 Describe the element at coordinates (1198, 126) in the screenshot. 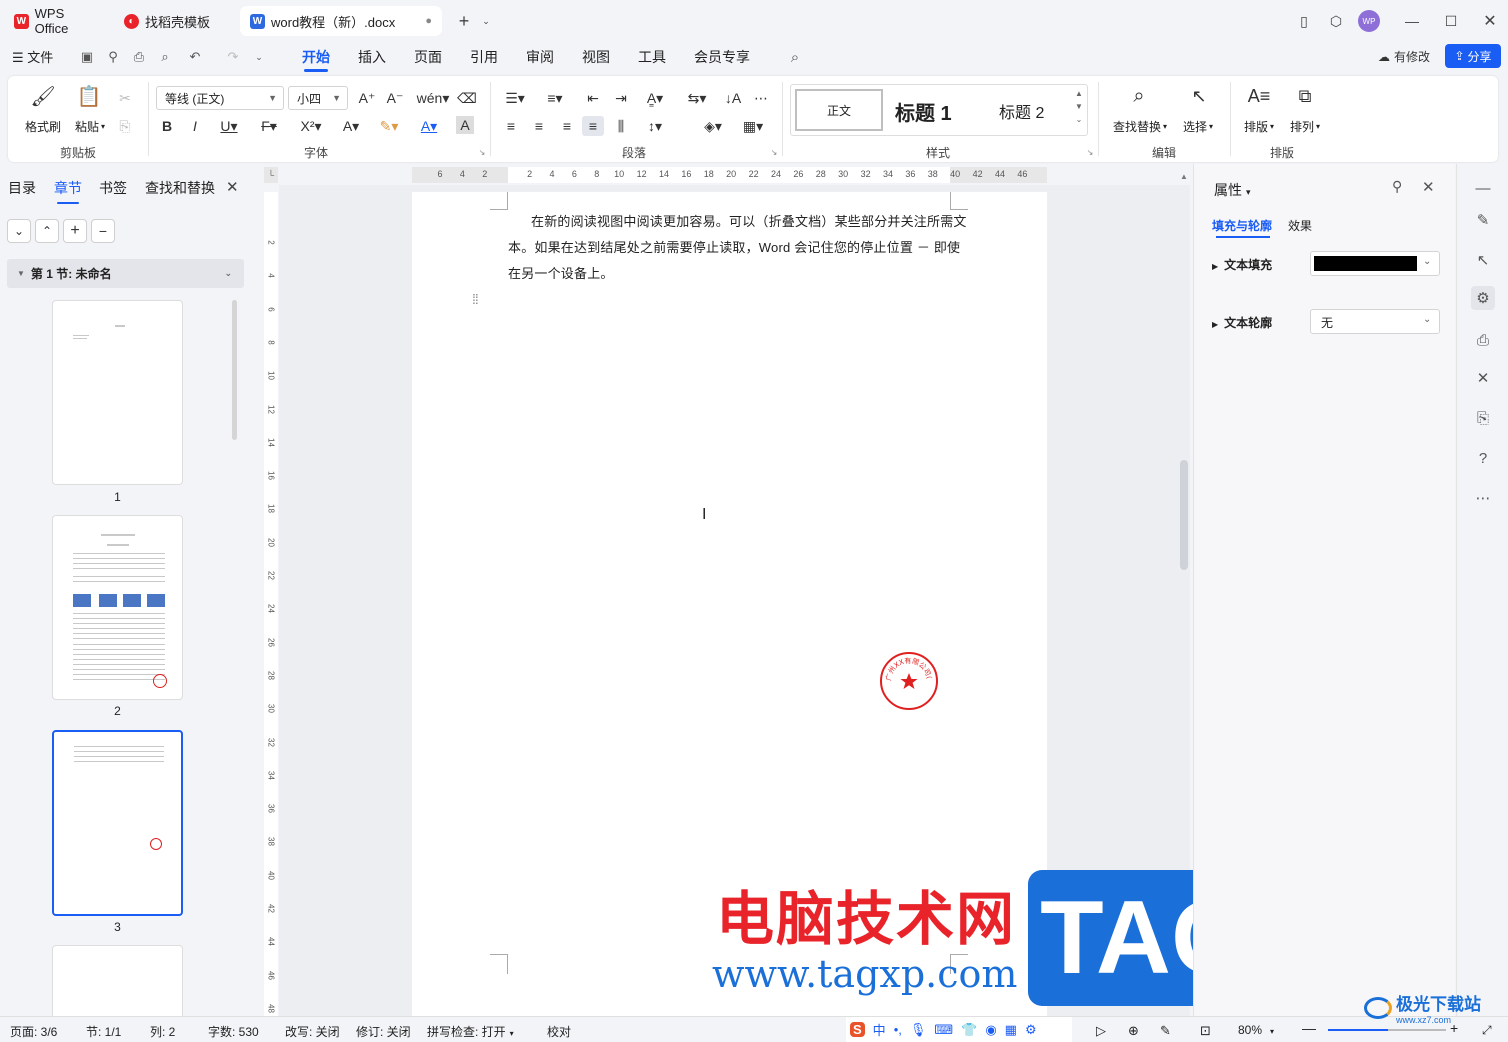

I see `select-button: 选择 ▾` at that location.